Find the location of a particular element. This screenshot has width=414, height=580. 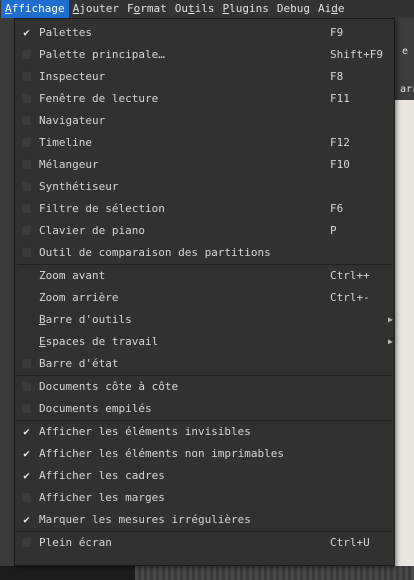

menu-item-label: Afficher les éléments invisibles is located at coordinates (145, 431).